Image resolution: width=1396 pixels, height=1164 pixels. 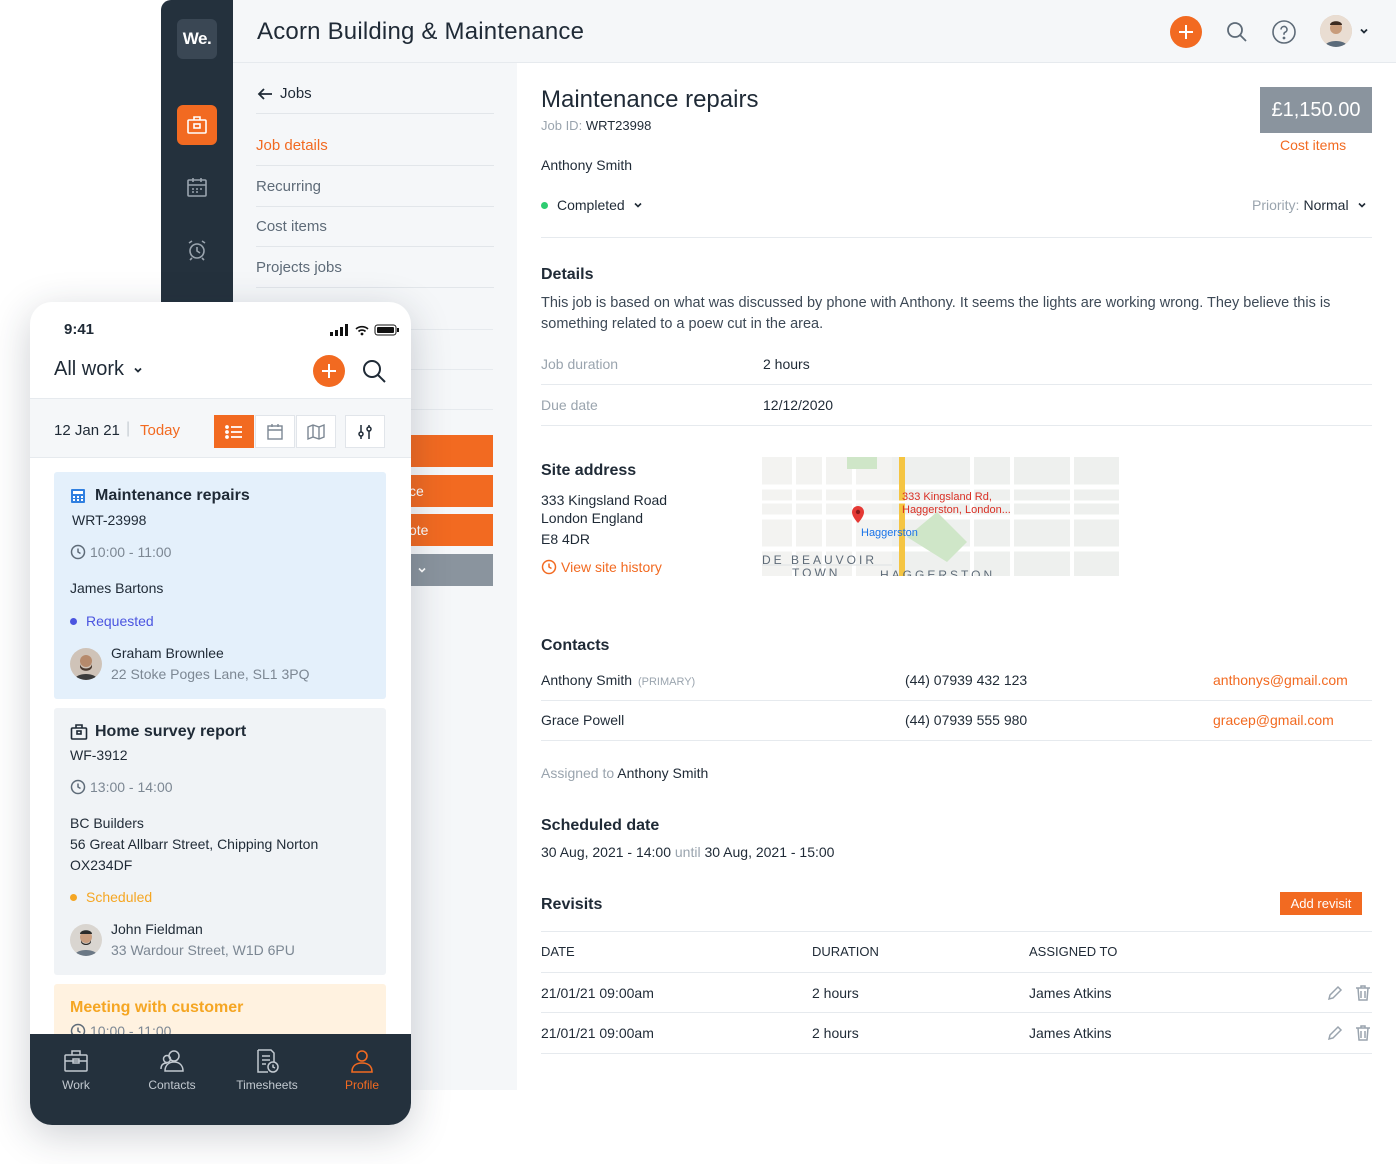 What do you see at coordinates (583, 720) in the screenshot?
I see `contact-name: Grace Powell` at bounding box center [583, 720].